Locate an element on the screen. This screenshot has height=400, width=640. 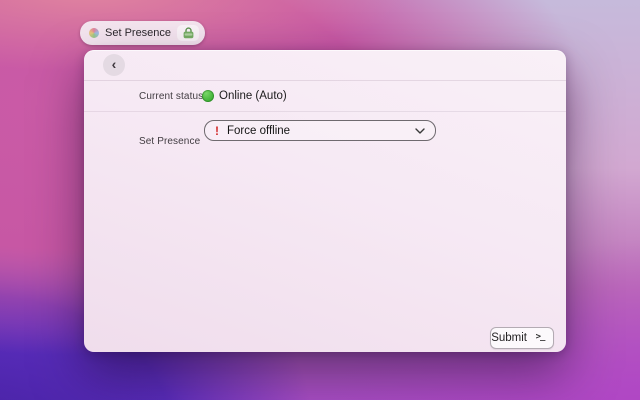
chevron-down-icon is located at coordinates (420, 130).